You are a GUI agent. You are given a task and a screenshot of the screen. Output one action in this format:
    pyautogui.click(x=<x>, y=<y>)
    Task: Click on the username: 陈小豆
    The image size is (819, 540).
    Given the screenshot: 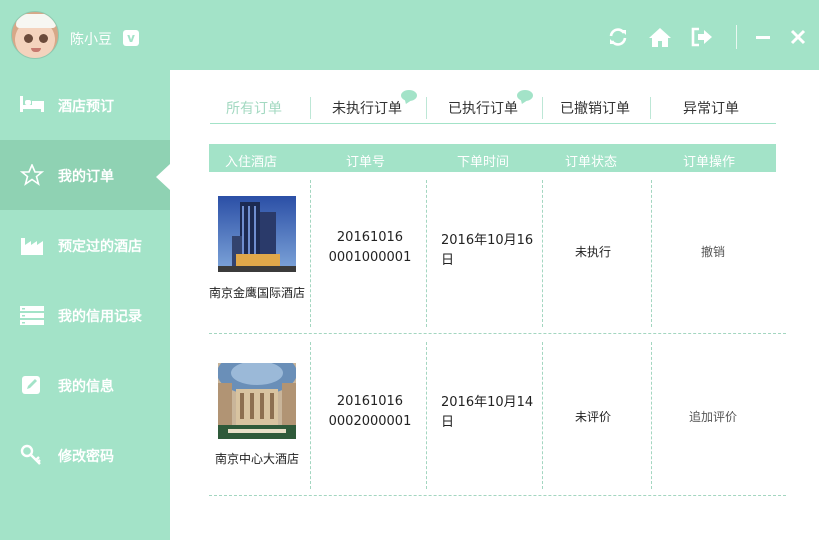 What is the action you would take?
    pyautogui.click(x=91, y=40)
    